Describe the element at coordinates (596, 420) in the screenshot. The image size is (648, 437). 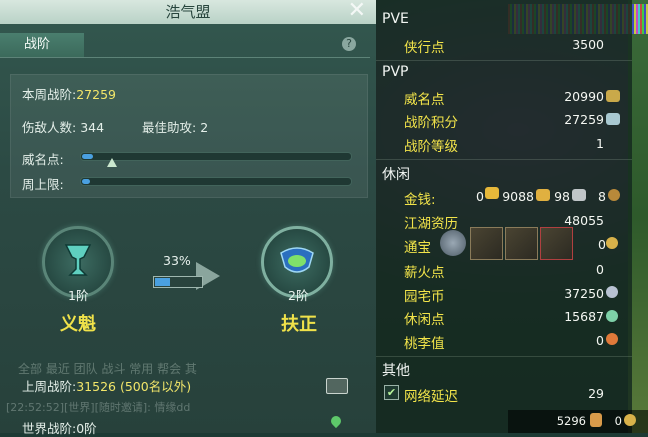
I see `boot-icon` at that location.